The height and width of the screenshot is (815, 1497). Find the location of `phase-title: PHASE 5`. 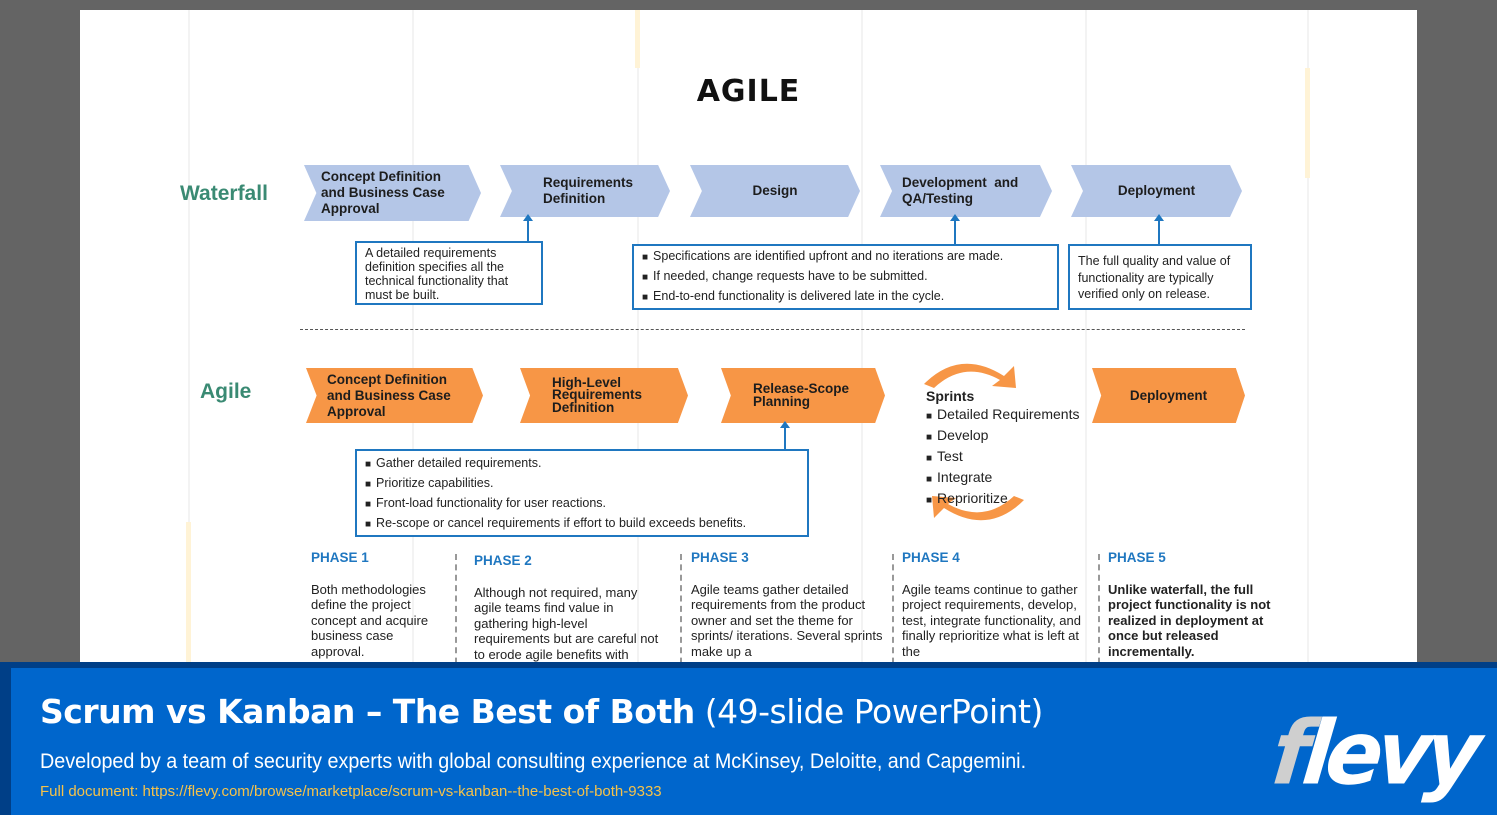

phase-title: PHASE 5 is located at coordinates (1137, 557).